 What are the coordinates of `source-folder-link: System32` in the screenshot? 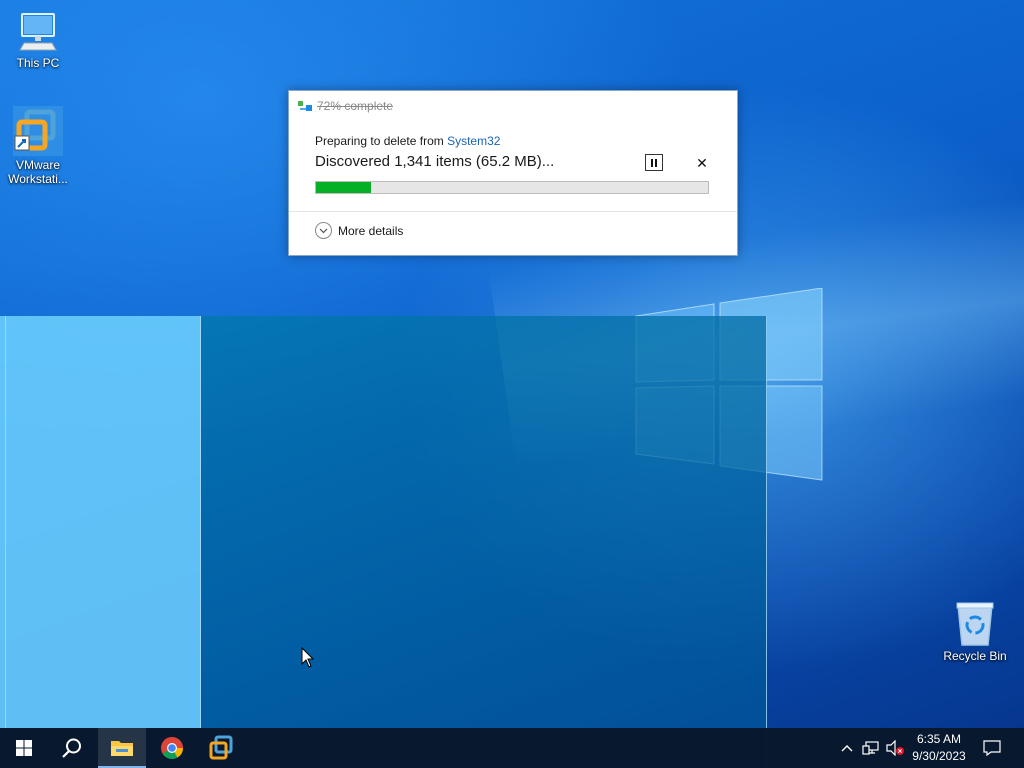 It's located at (473, 141).